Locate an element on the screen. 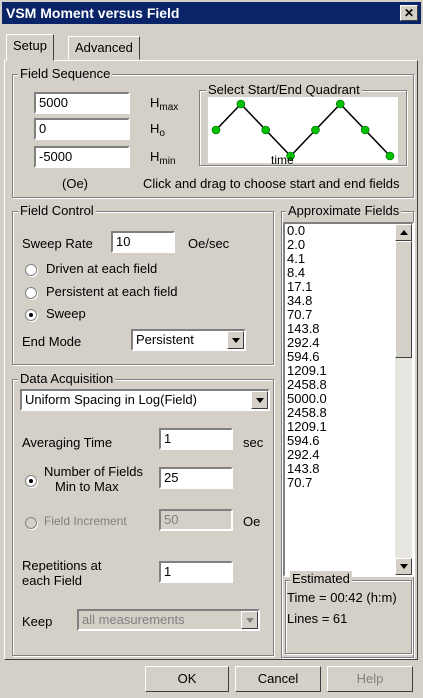 This screenshot has width=423, height=698. radio-sweep is located at coordinates (31, 315).